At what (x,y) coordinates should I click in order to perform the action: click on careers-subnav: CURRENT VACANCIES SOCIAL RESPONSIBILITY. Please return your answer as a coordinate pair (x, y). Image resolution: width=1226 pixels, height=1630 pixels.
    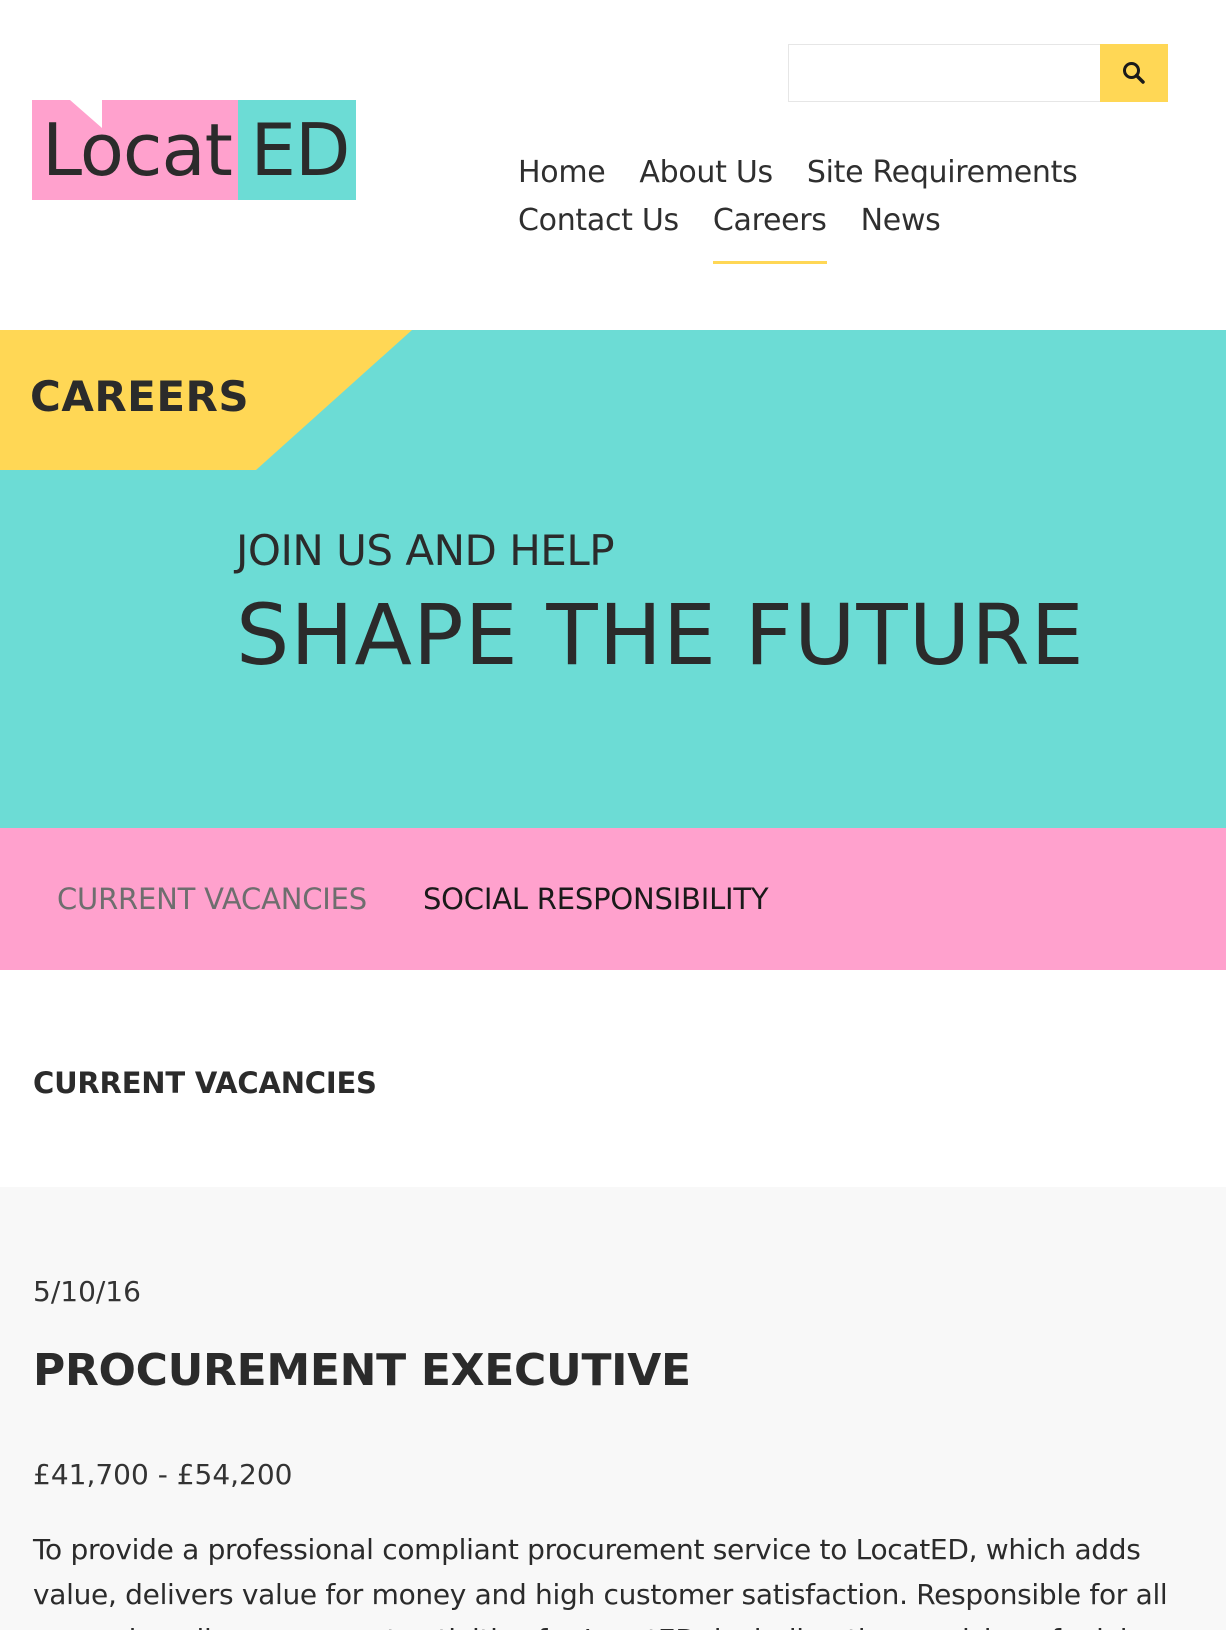
    Looking at the image, I should click on (613, 899).